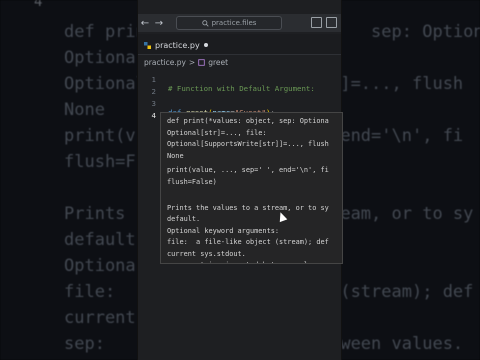 The width and height of the screenshot is (480, 360). What do you see at coordinates (100, 162) in the screenshot?
I see `background-code-line: flush=F` at bounding box center [100, 162].